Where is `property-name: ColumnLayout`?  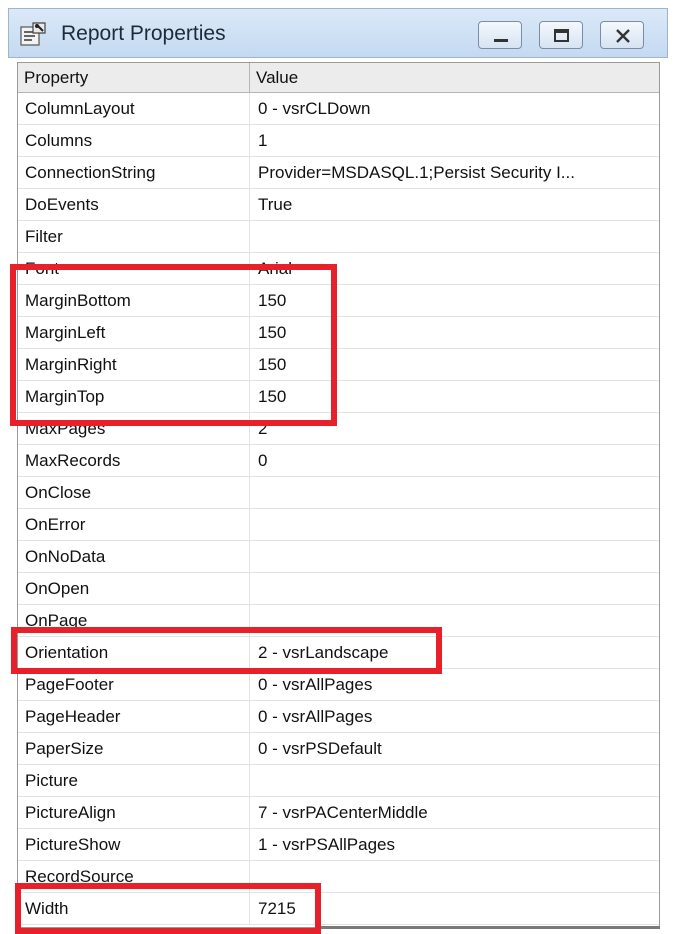 property-name: ColumnLayout is located at coordinates (134, 108).